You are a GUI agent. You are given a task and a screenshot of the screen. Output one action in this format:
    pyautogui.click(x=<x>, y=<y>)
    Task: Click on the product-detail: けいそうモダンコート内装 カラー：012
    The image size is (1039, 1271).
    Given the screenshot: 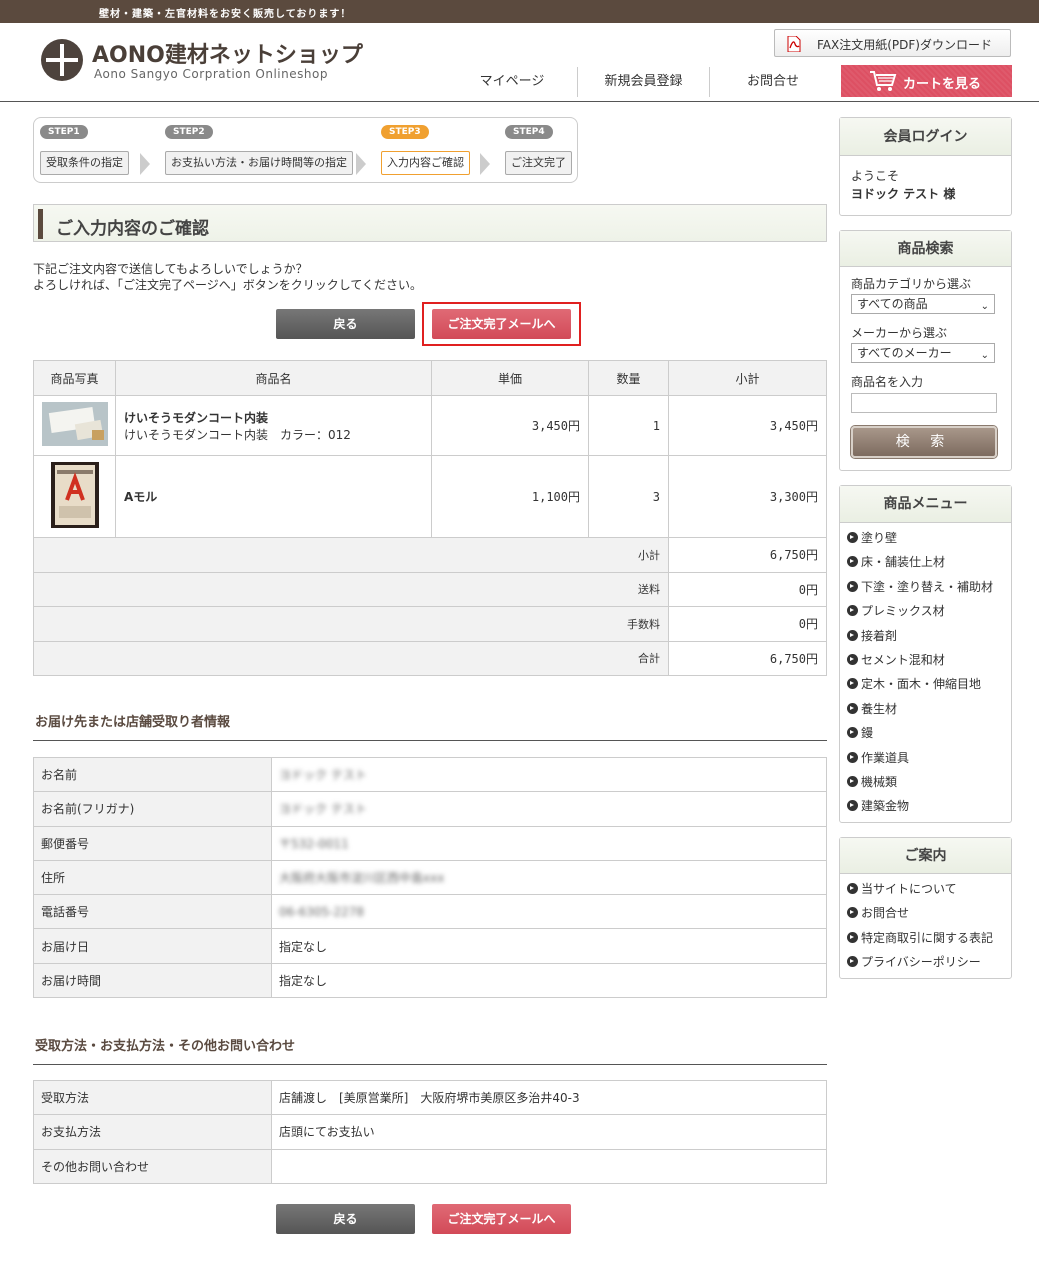 What is the action you would take?
    pyautogui.click(x=237, y=434)
    